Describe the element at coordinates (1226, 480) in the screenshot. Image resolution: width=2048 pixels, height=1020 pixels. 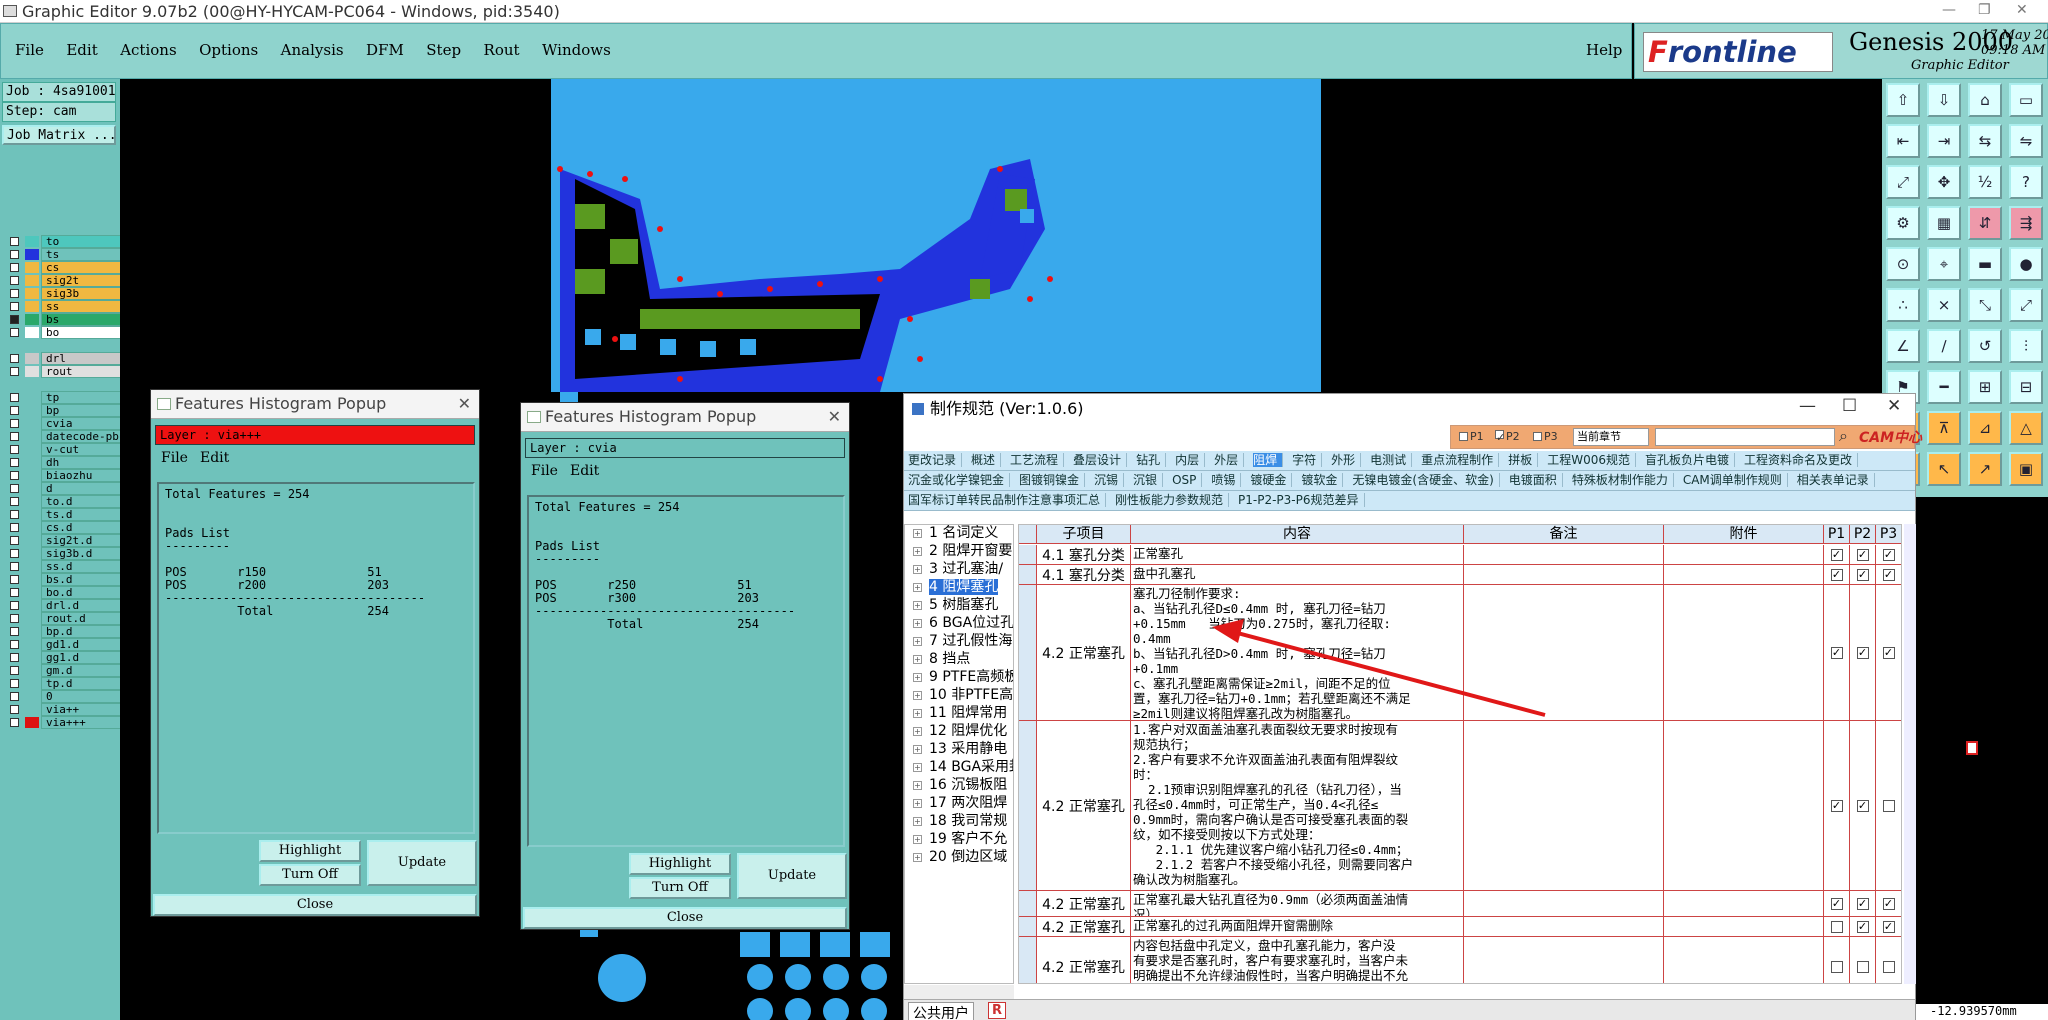
I see `spec-tab: 喷锡` at that location.